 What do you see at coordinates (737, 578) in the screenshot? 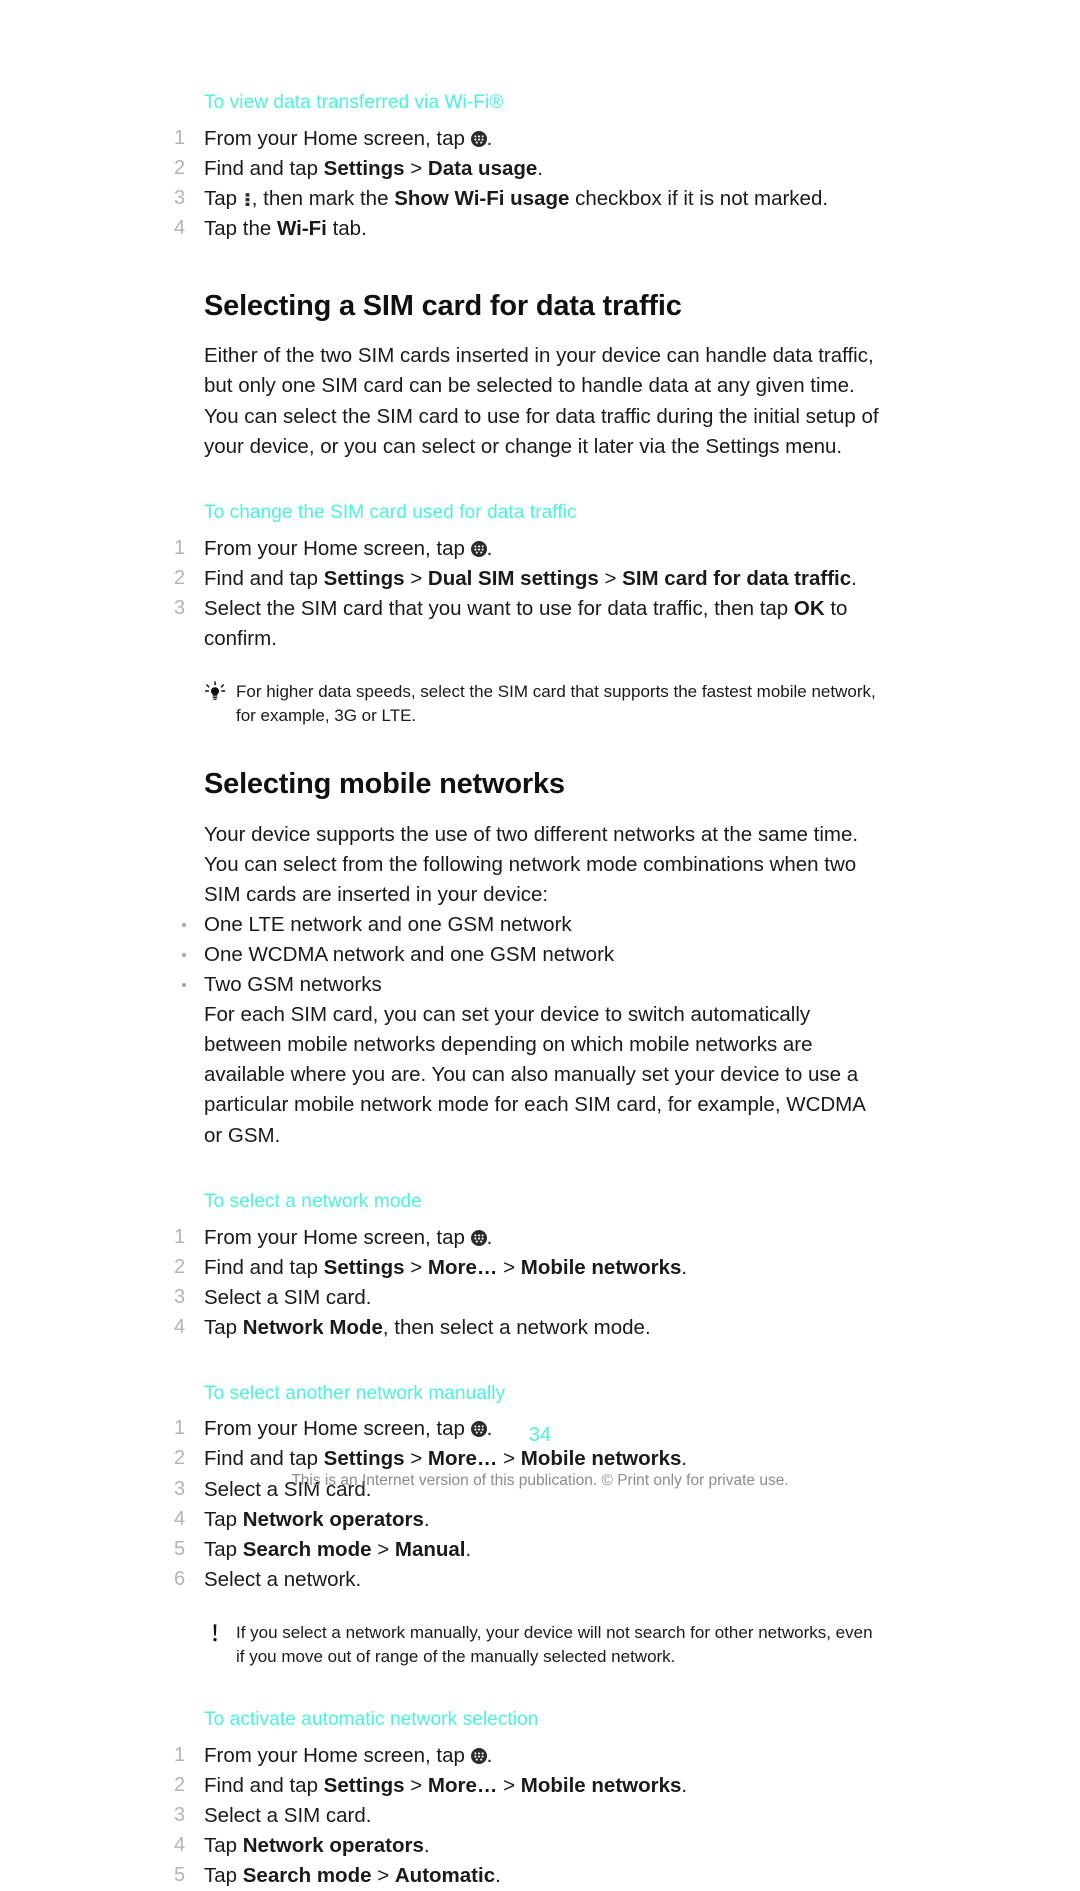
I see `ui-path-label: SIM card for data traffic` at bounding box center [737, 578].